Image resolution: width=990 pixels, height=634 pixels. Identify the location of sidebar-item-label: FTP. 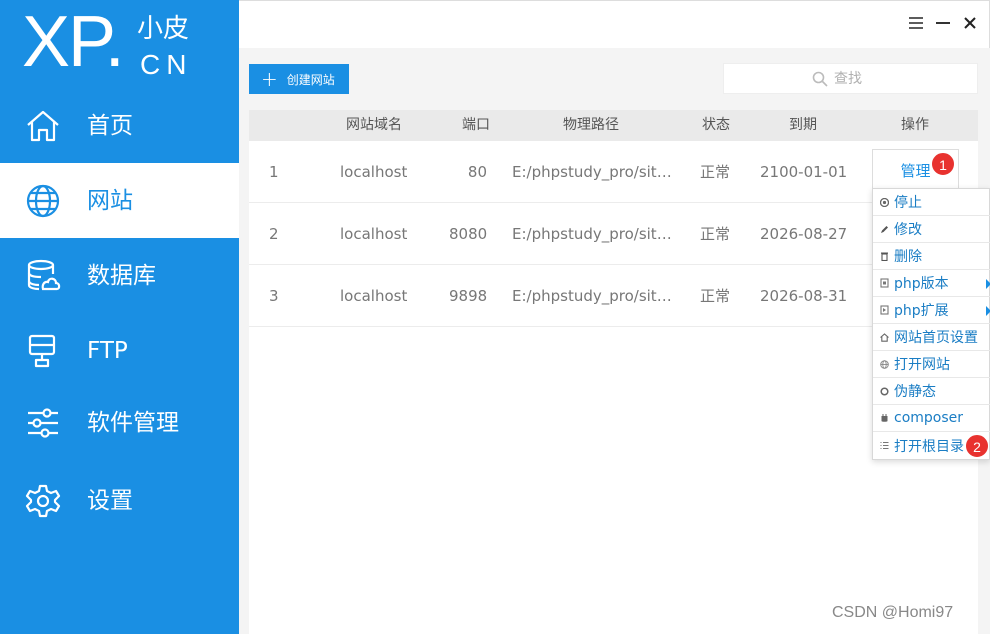
(107, 350).